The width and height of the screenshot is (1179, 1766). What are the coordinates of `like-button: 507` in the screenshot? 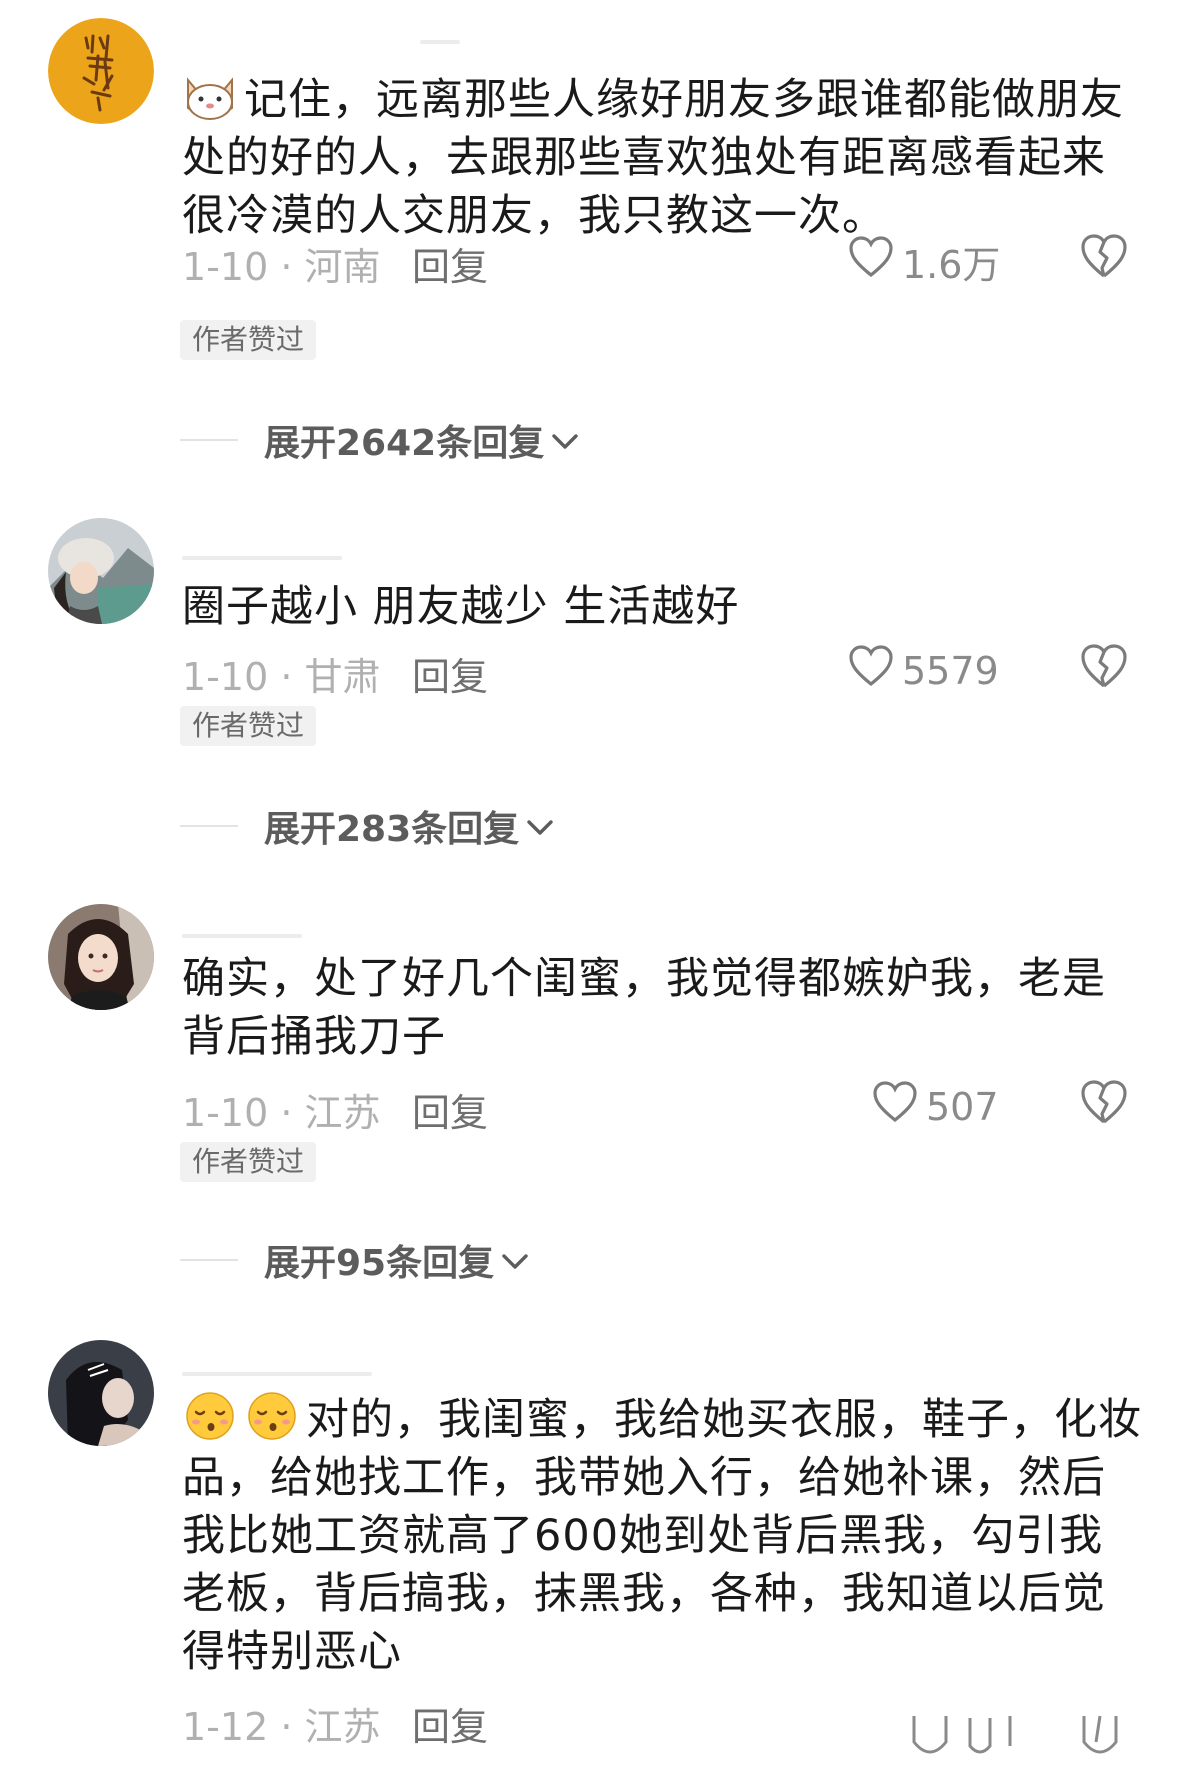 It's located at (935, 1106).